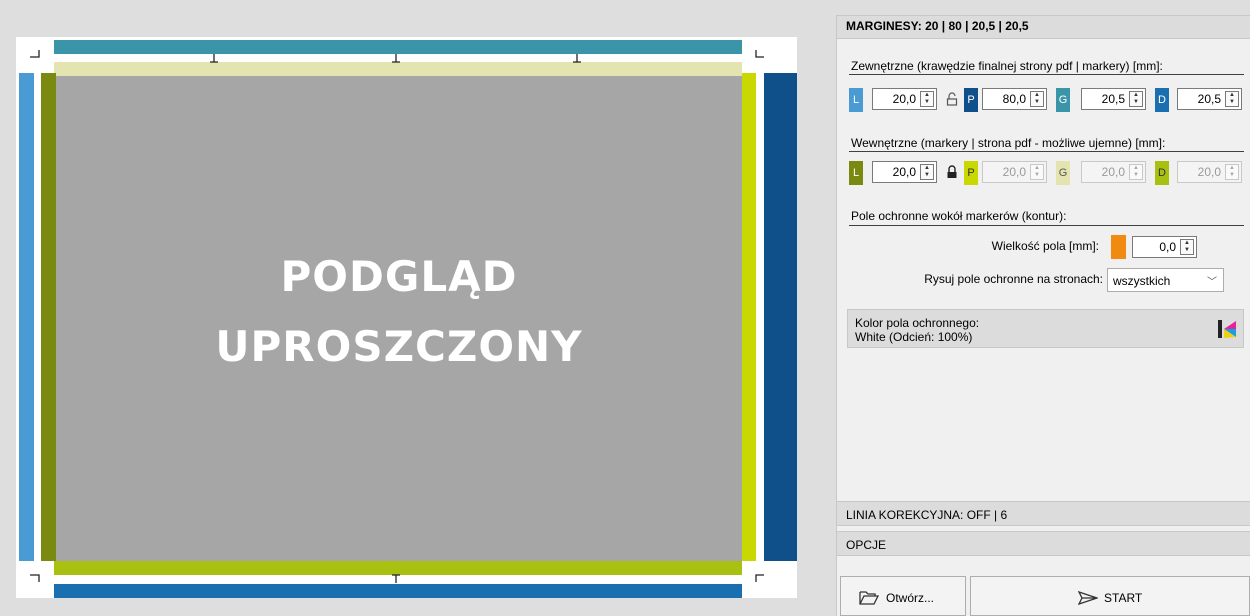 Image resolution: width=1250 pixels, height=616 pixels. I want to click on outer-left-swatch: L, so click(856, 100).